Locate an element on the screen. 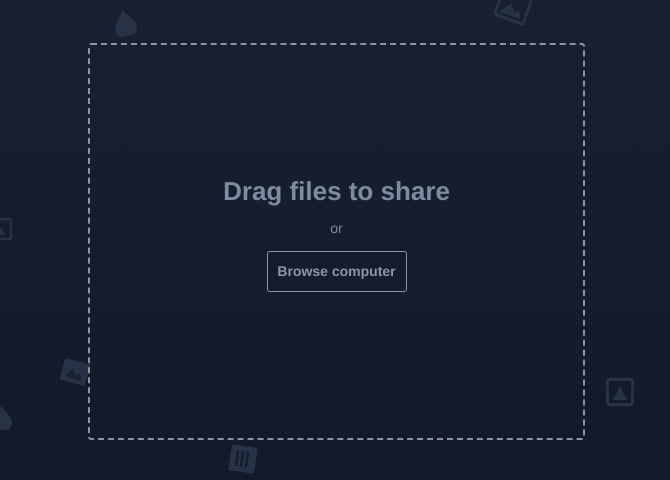 This screenshot has height=480, width=670. browse-button: Browse computer is located at coordinates (336, 271).